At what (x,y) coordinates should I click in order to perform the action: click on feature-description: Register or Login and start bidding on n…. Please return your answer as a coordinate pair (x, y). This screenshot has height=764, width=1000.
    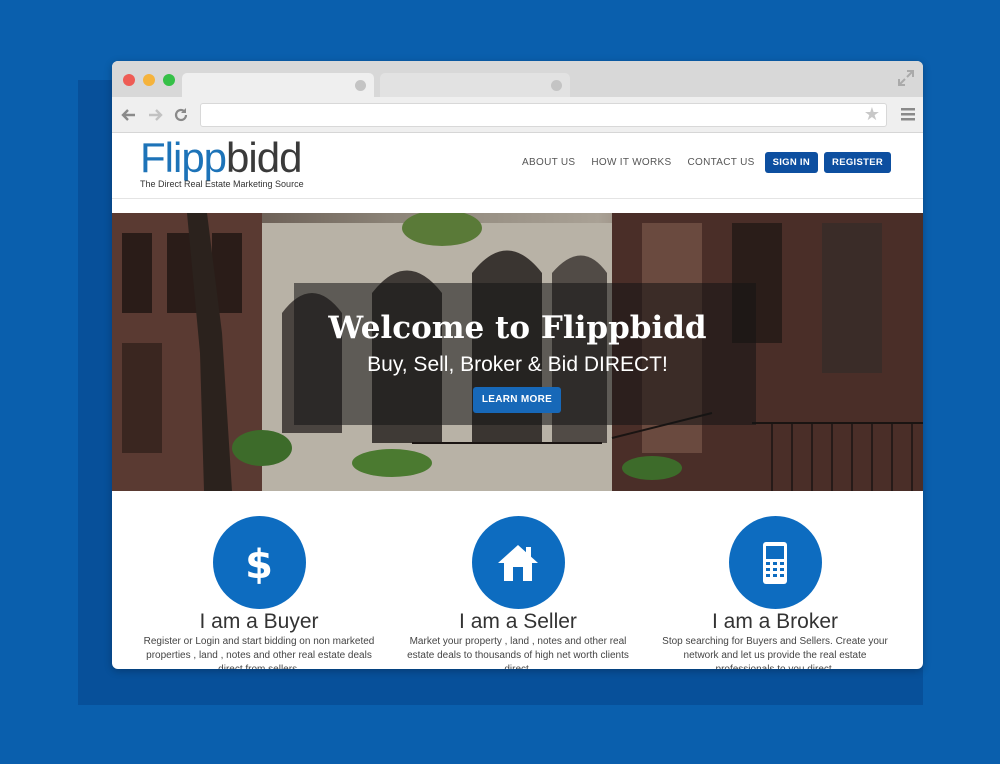
    Looking at the image, I should click on (259, 652).